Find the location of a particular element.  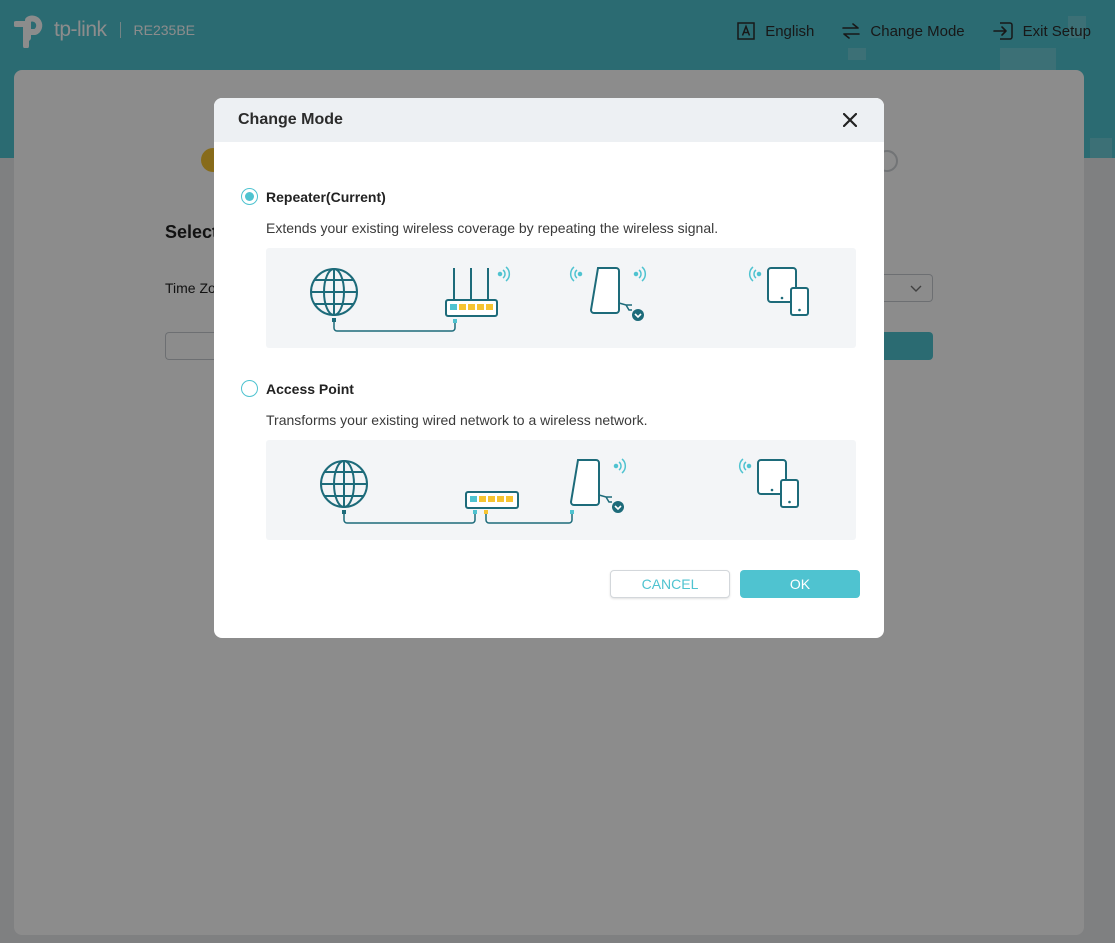

close-icon is located at coordinates (850, 120).